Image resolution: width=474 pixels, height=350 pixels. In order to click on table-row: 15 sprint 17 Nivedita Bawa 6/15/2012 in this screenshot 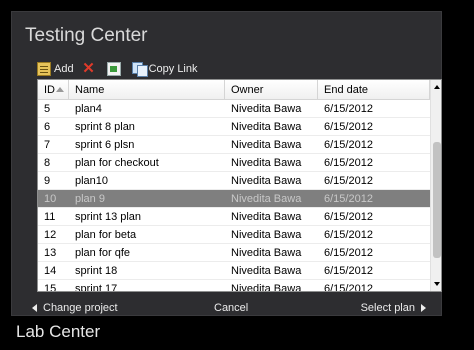, I will do `click(234, 286)`.